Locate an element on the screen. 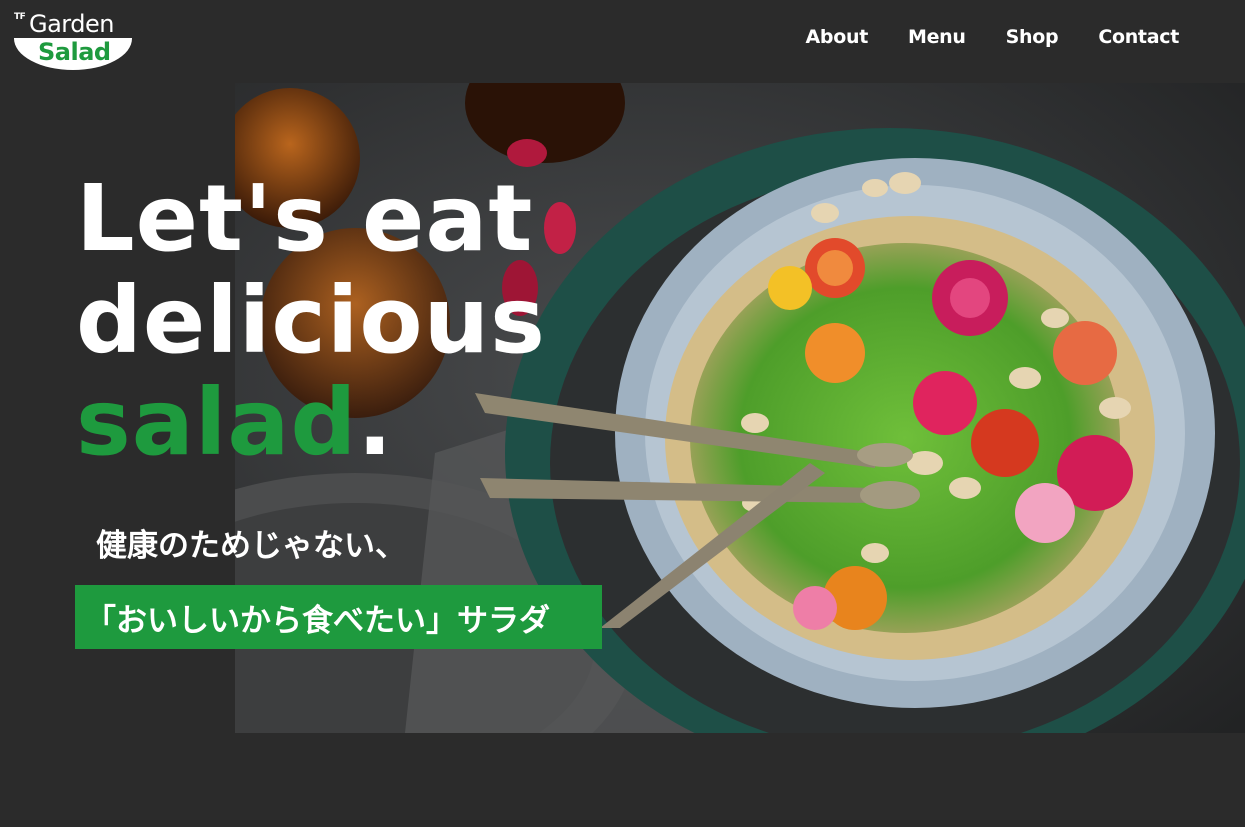  logo-bottom-word: Salad is located at coordinates (74, 52).